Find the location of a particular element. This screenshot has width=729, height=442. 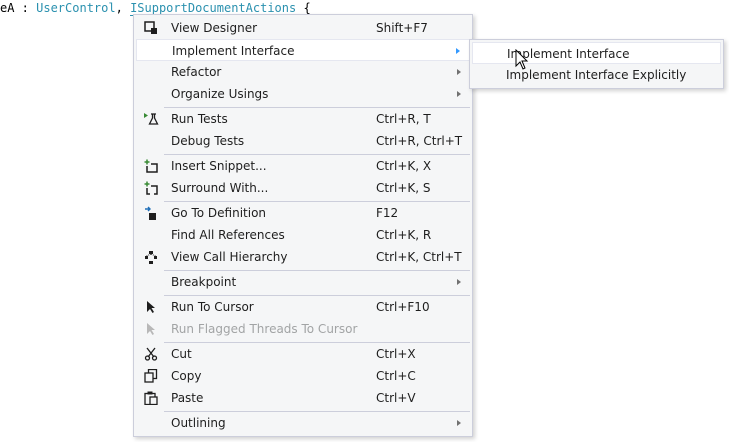

menu-item-cut: Cut Ctrl+X is located at coordinates (303, 354).